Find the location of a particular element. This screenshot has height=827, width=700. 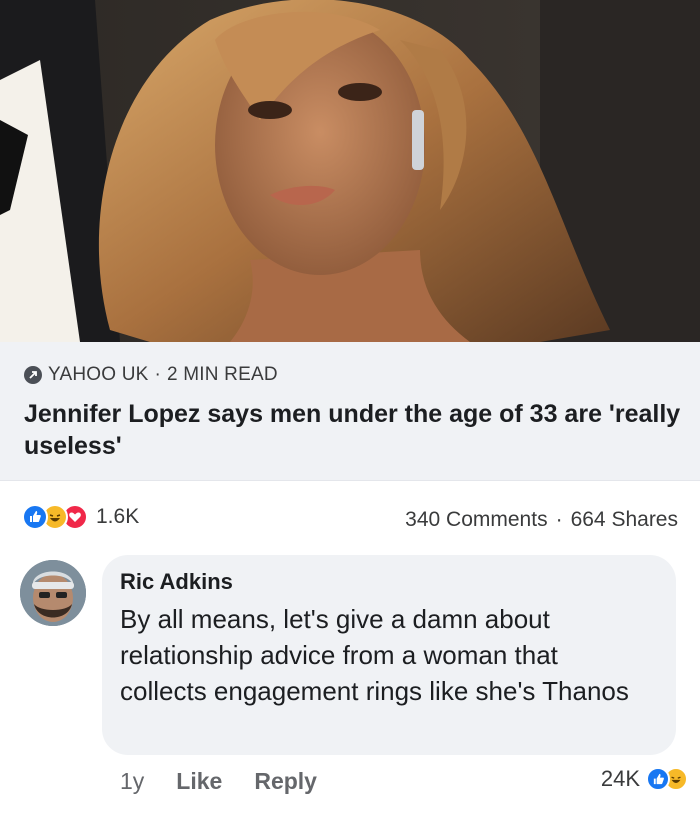

post-stats: 1.6K 340 Comments · 664 Shares is located at coordinates (350, 517).